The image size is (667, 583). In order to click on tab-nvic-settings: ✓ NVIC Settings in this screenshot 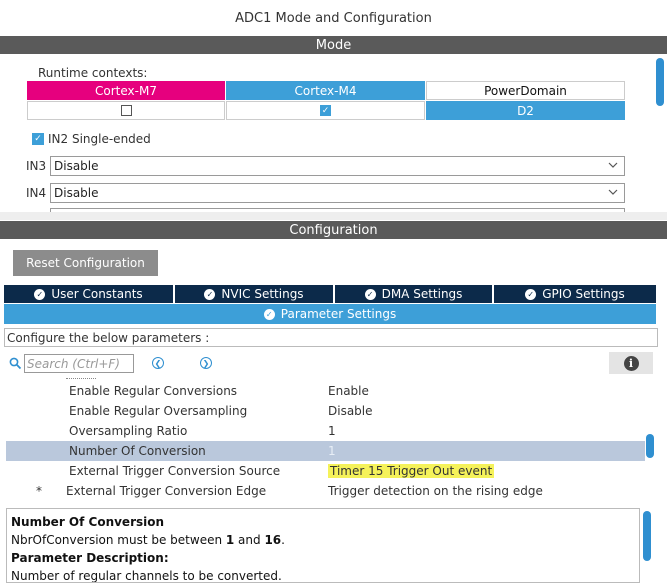, I will do `click(254, 294)`.